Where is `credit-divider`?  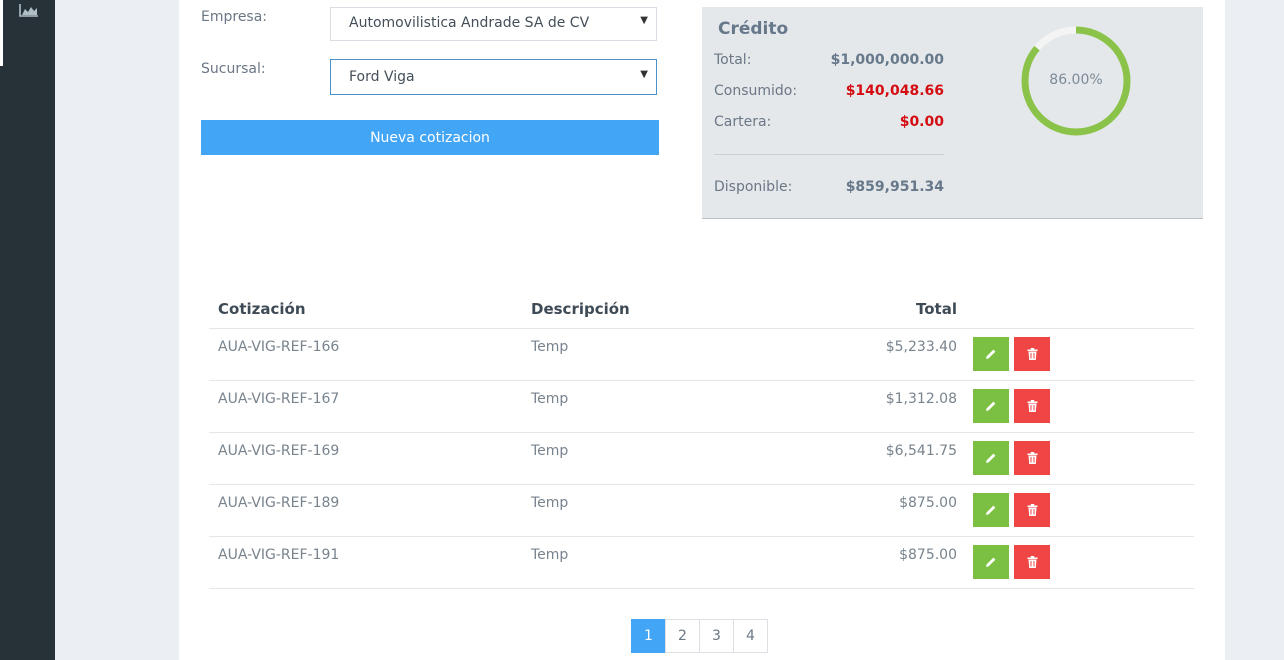 credit-divider is located at coordinates (829, 154).